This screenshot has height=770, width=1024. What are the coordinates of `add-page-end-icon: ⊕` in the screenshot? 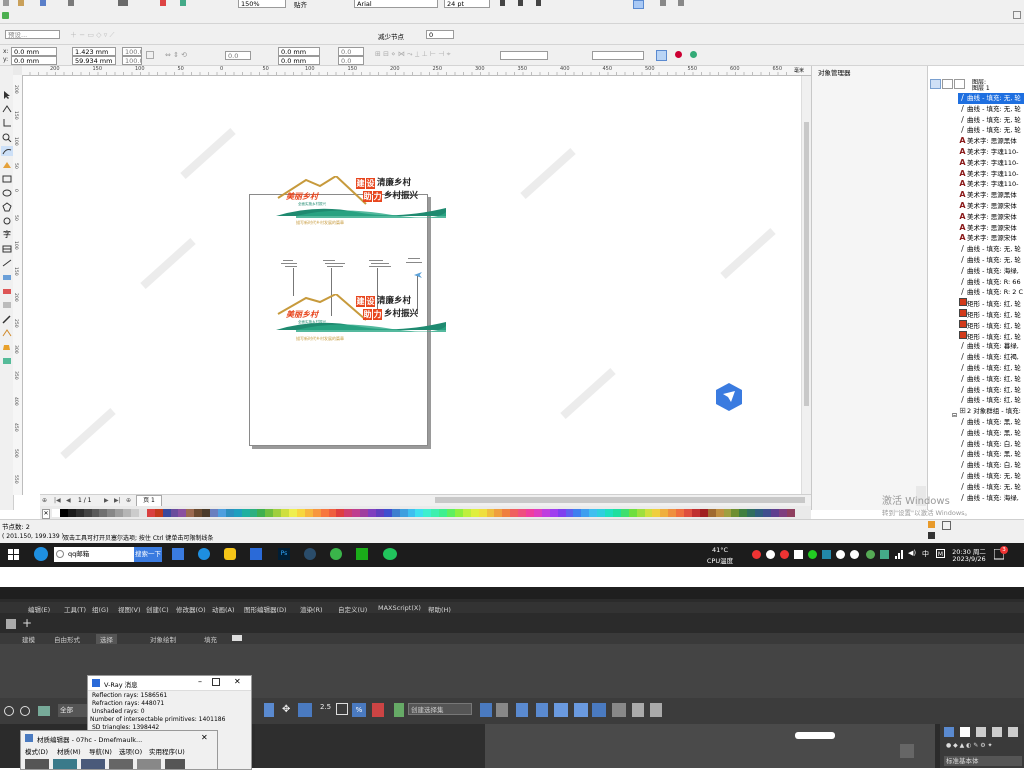 It's located at (128, 500).